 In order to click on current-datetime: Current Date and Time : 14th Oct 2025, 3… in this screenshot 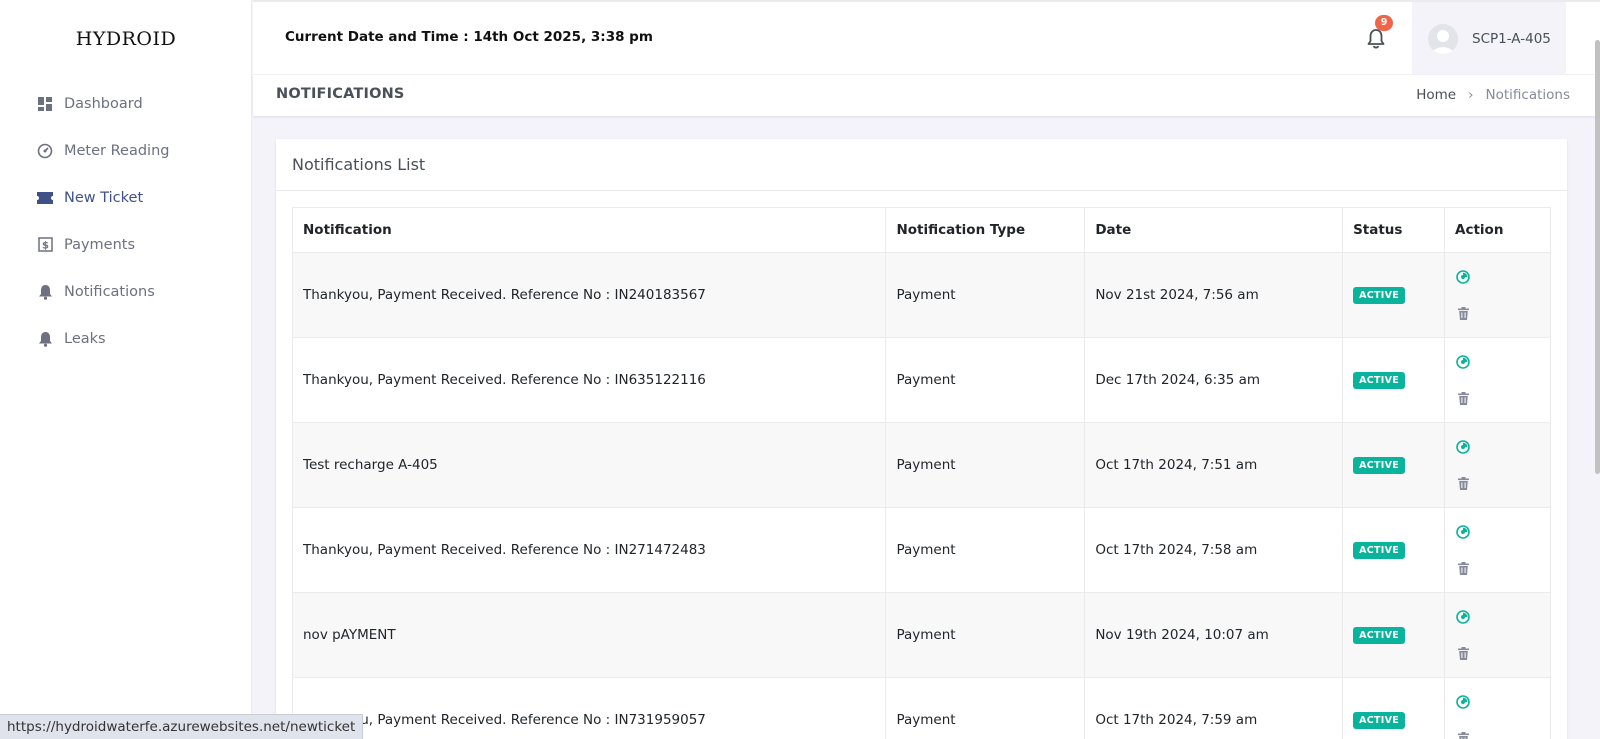, I will do `click(469, 37)`.